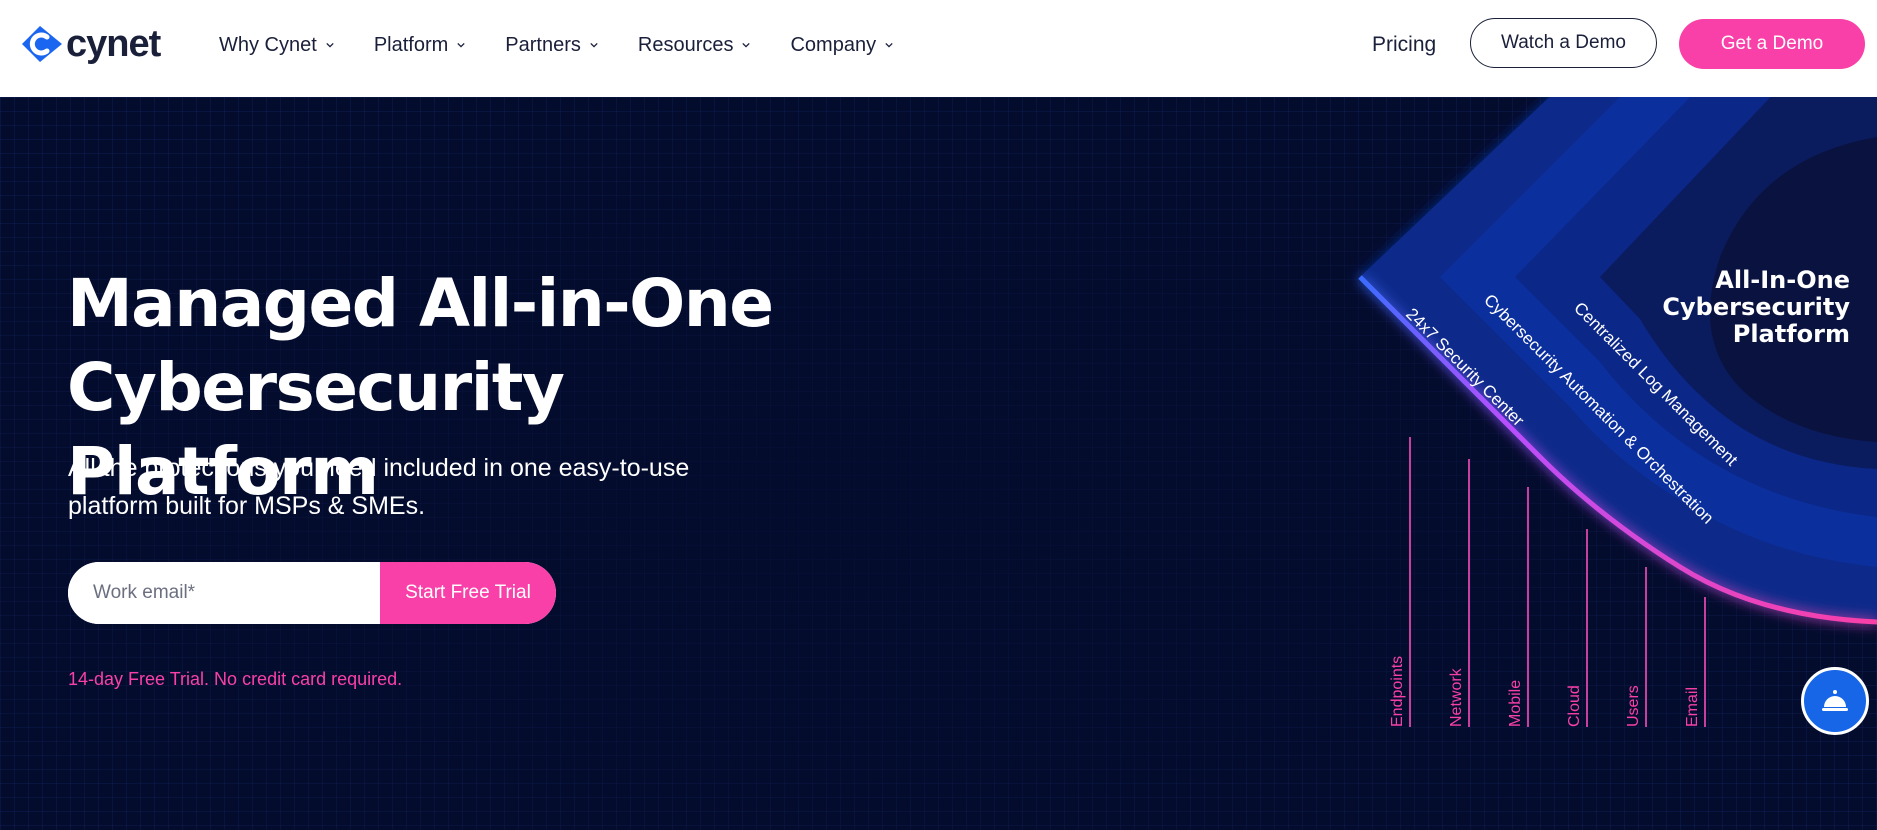 This screenshot has width=1877, height=830. I want to click on nav-platform: Platform, so click(419, 45).